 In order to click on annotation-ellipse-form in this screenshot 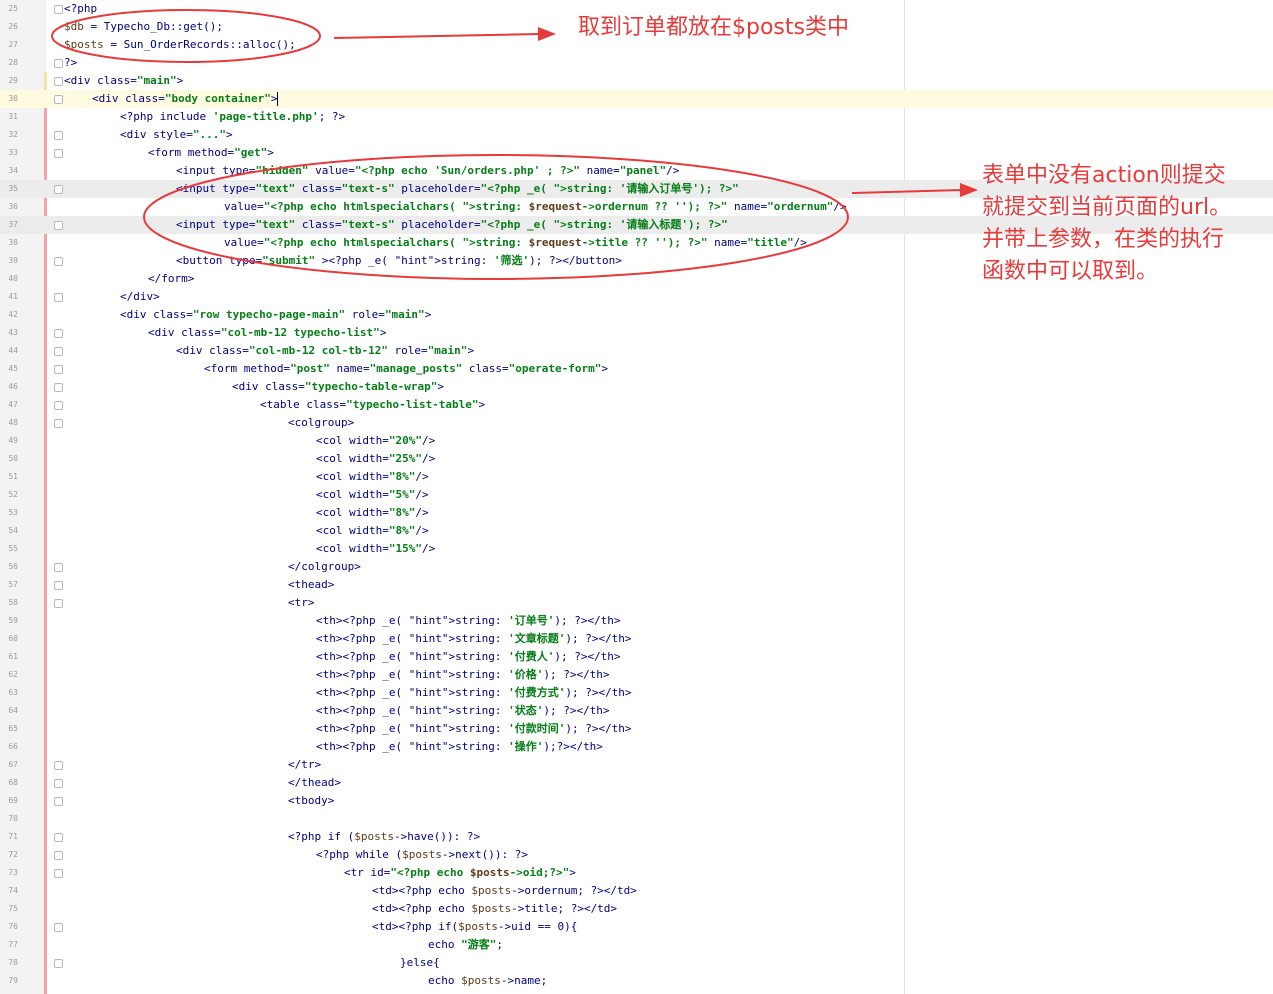, I will do `click(496, 217)`.